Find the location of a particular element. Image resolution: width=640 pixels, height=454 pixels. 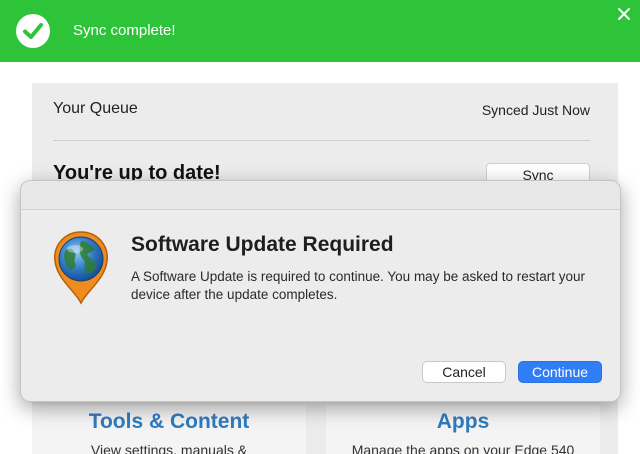

tools-content-subtitle: View settings, manuals & is located at coordinates (169, 448).